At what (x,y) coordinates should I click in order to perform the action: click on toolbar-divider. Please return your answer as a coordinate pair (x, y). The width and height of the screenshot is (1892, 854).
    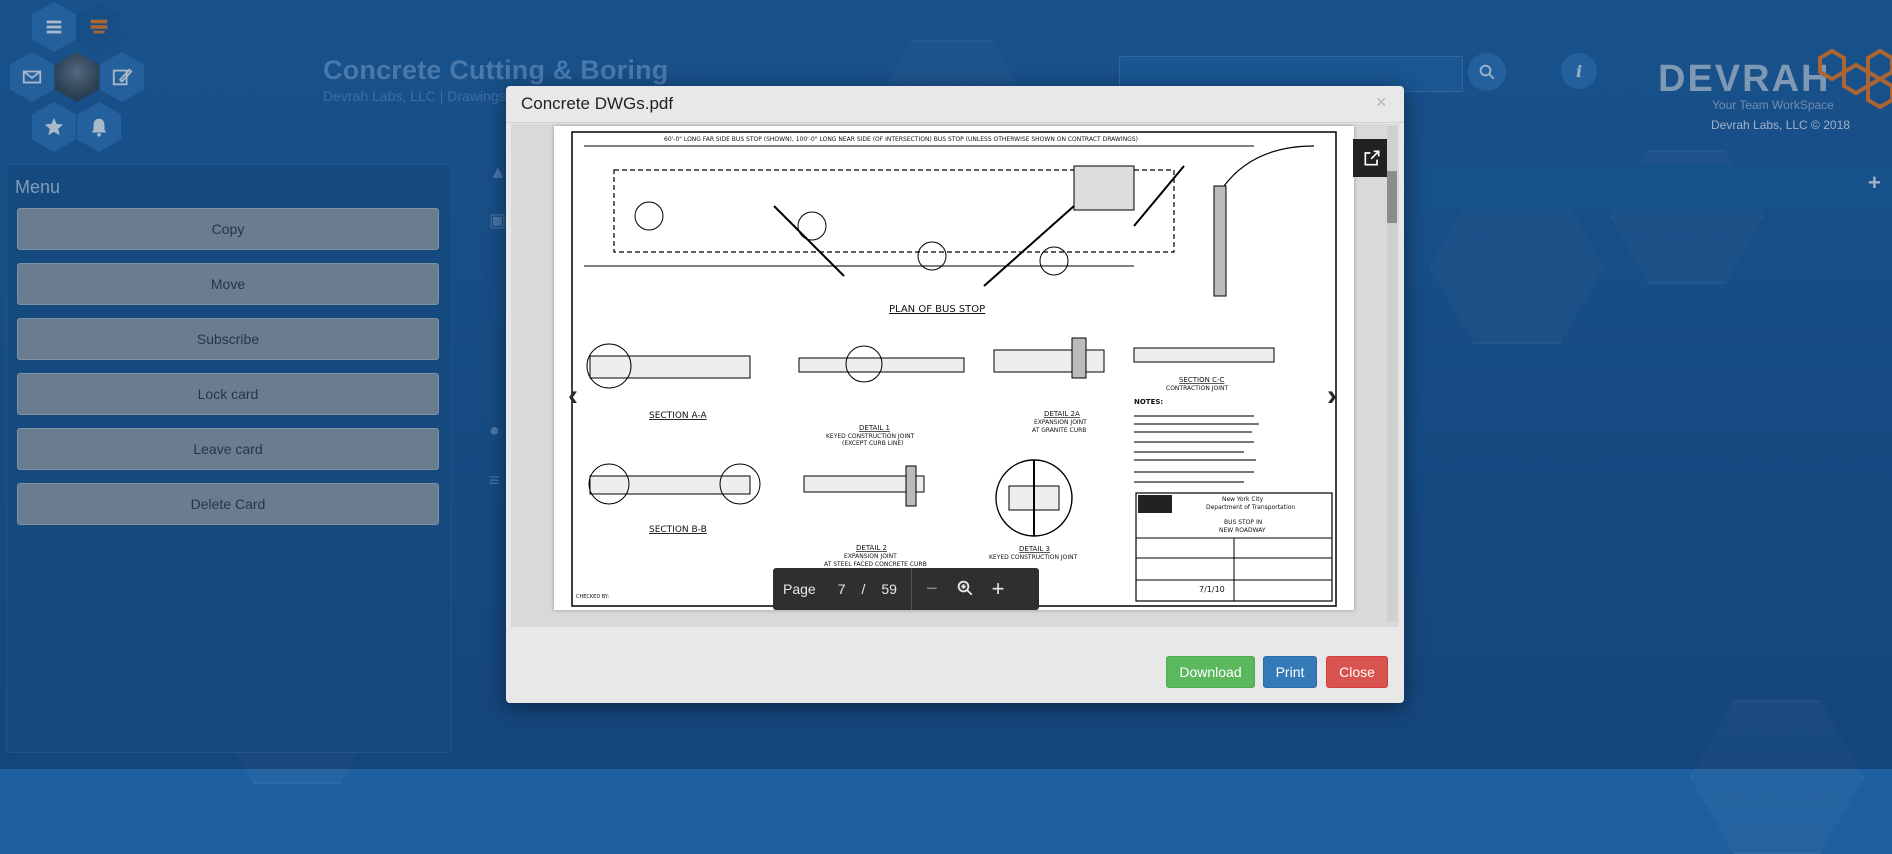
    Looking at the image, I should click on (911, 589).